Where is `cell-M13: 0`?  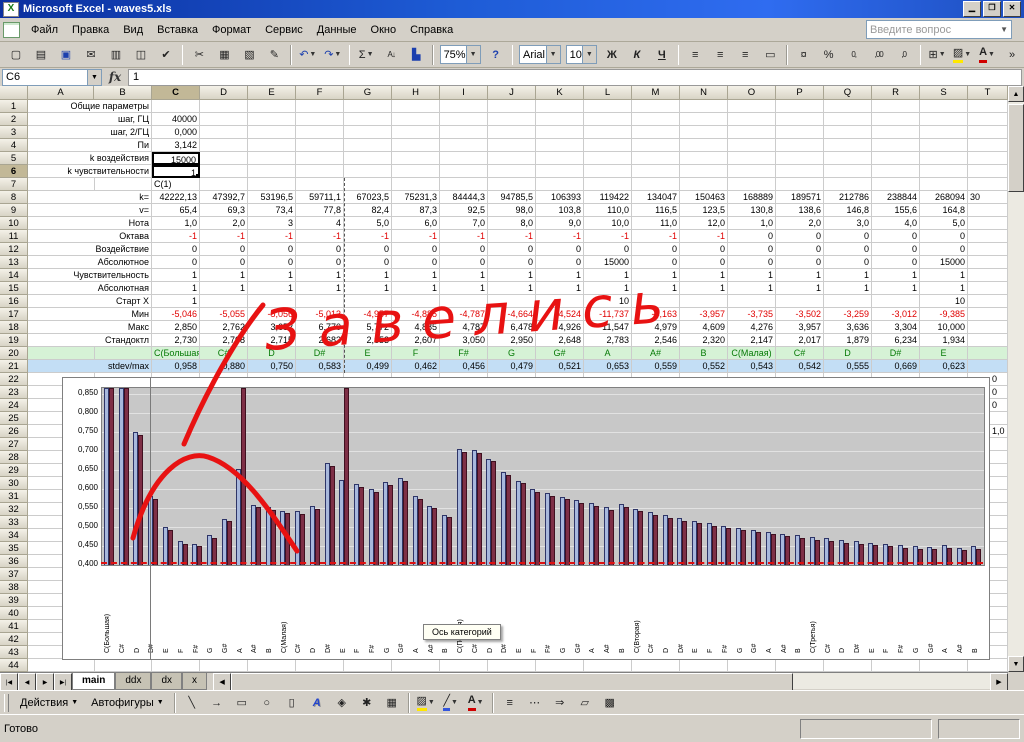
cell-M13: 0 is located at coordinates (656, 262).